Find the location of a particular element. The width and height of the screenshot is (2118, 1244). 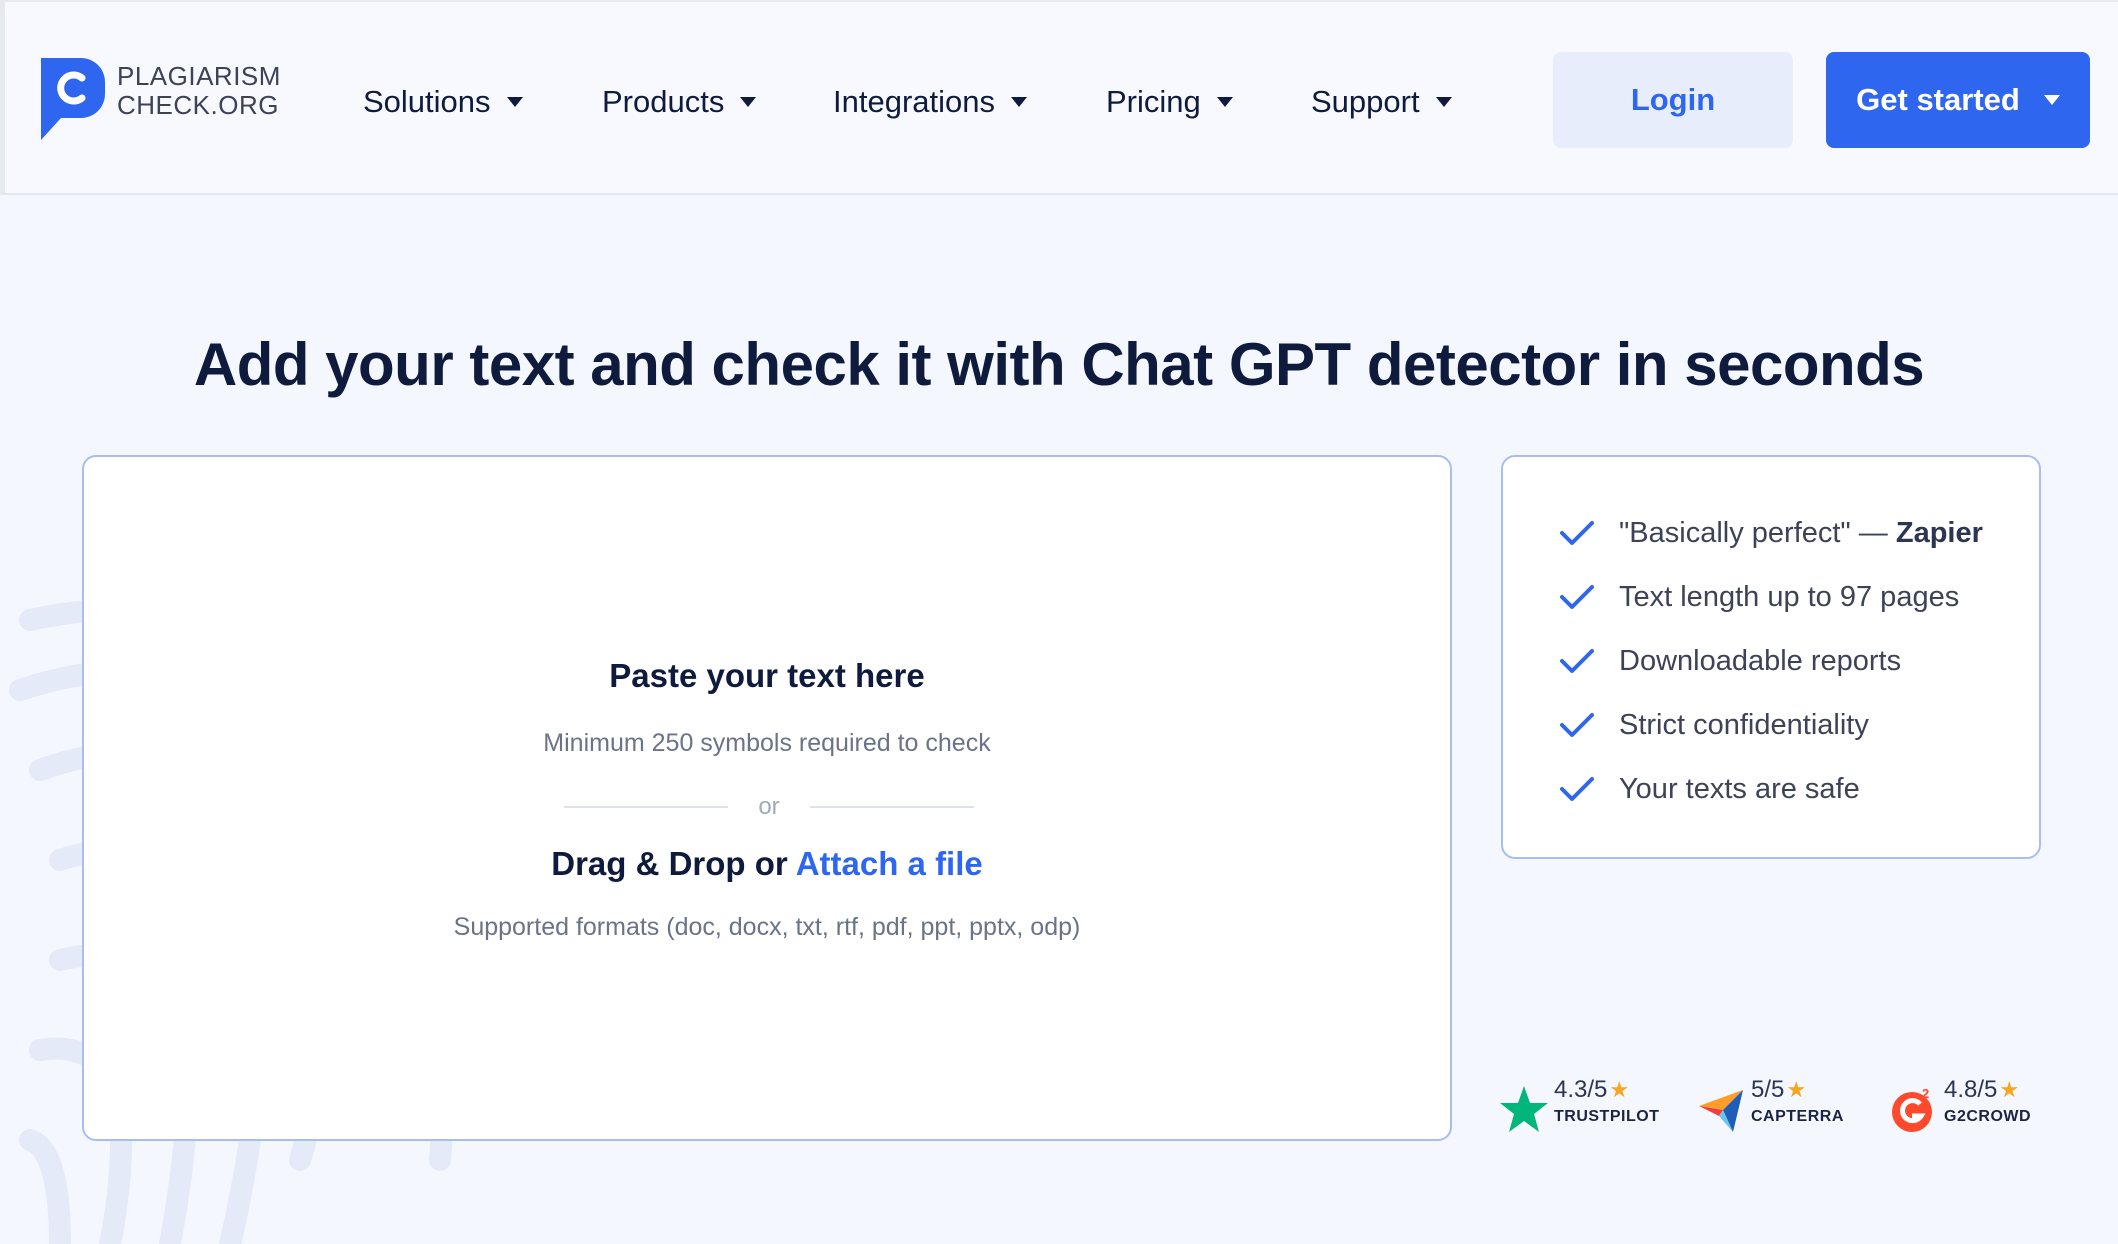

rating-source-name: CAPTERRA is located at coordinates (1797, 1116).